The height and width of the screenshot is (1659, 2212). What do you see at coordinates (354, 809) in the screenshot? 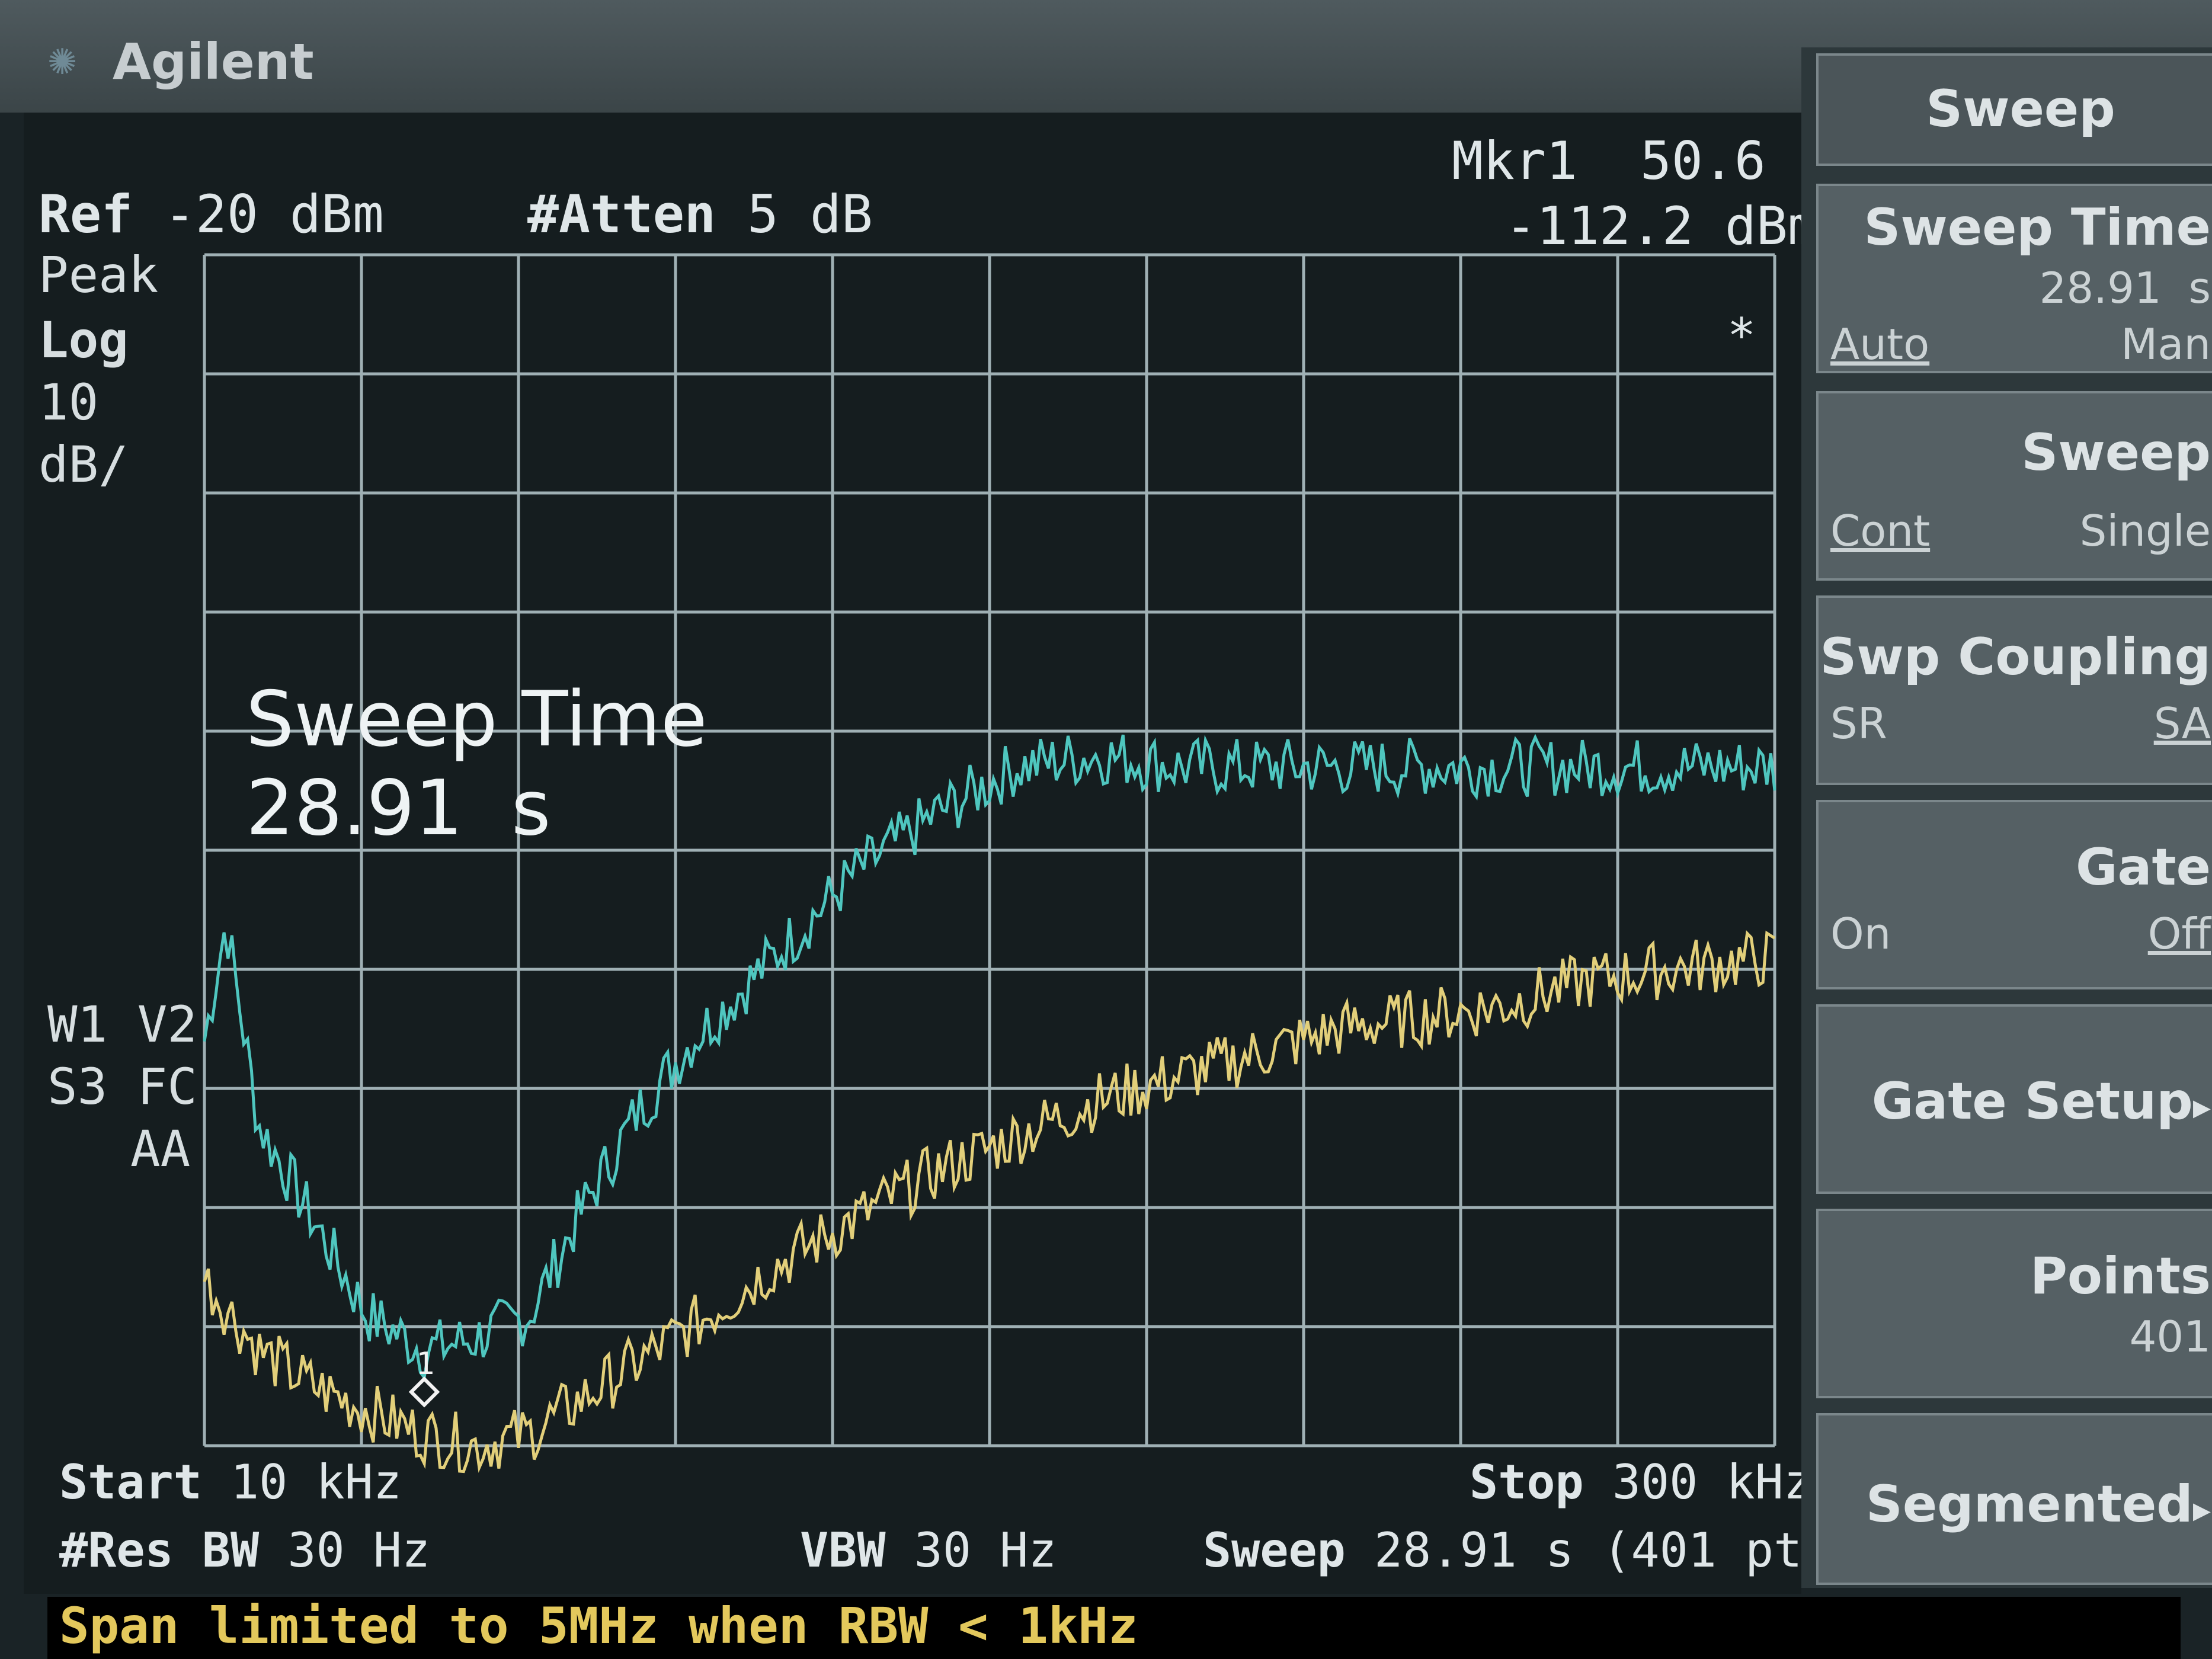
I see `overlay-value: 28.91` at bounding box center [354, 809].